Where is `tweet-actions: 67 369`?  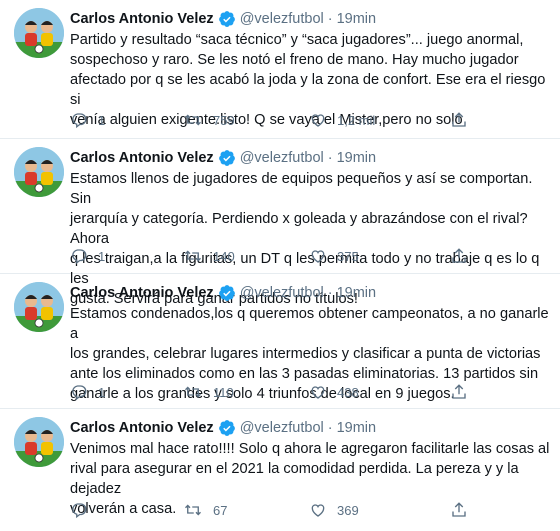
tweet-actions: 67 369 is located at coordinates (270, 511).